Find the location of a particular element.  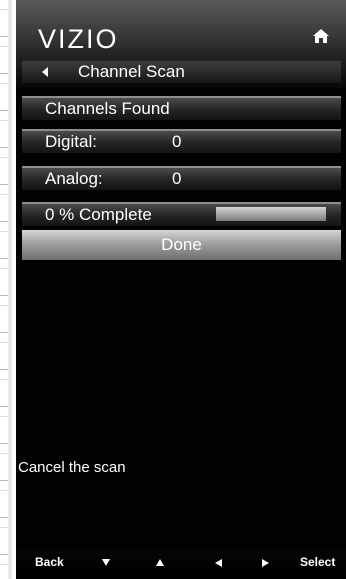

page-margin-strip is located at coordinates (6, 289).